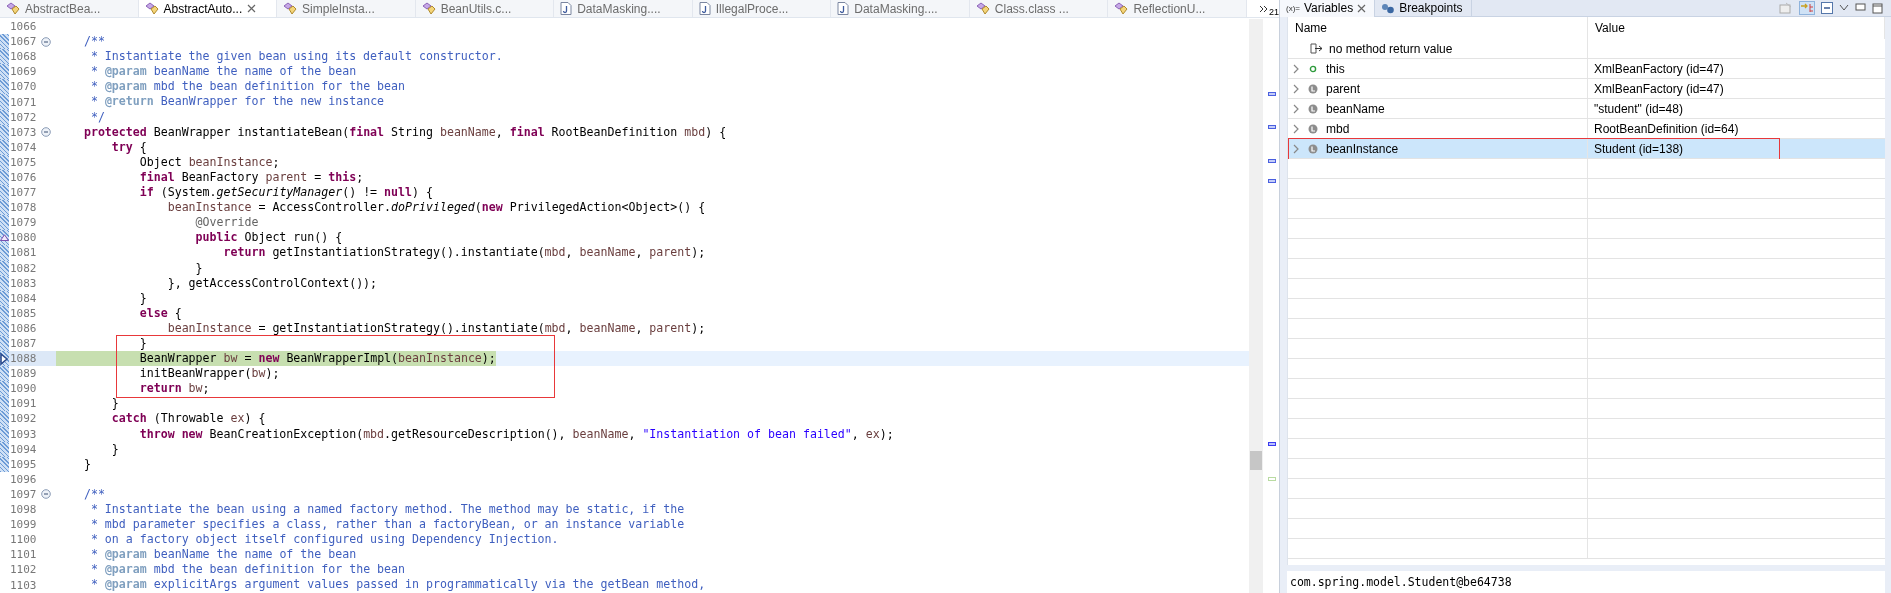 This screenshot has height=593, width=1891. Describe the element at coordinates (23, 525) in the screenshot. I see `line-number: 1099` at that location.